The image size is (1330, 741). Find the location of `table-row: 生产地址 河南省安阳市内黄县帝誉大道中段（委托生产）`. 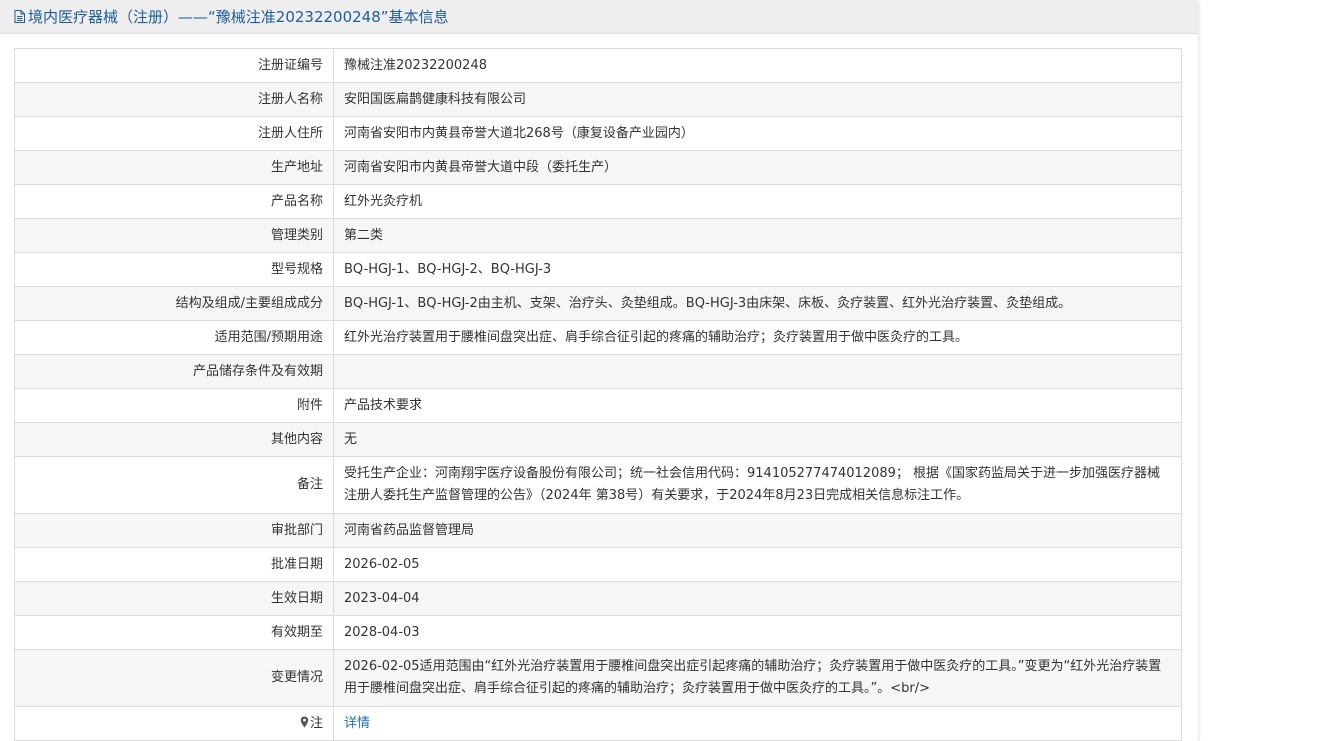

table-row: 生产地址 河南省安阳市内黄县帝誉大道中段（委托生产） is located at coordinates (598, 167).